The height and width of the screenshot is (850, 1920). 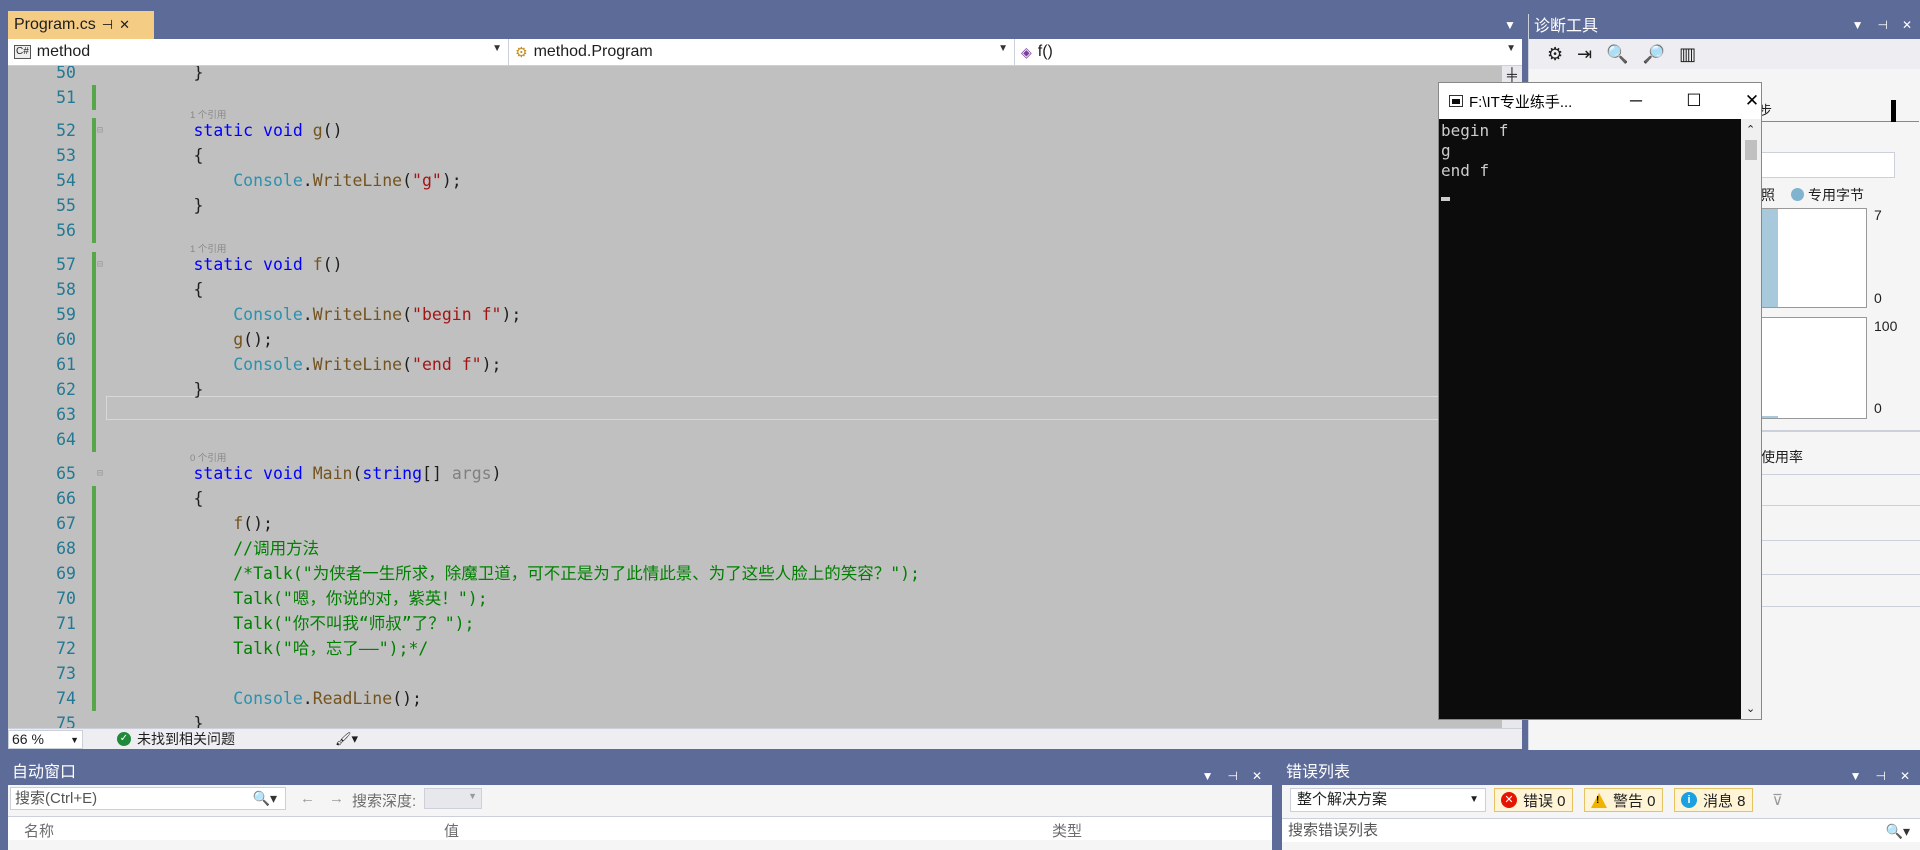 What do you see at coordinates (1617, 54) in the screenshot?
I see `zoom-in-icon: 🔍` at bounding box center [1617, 54].